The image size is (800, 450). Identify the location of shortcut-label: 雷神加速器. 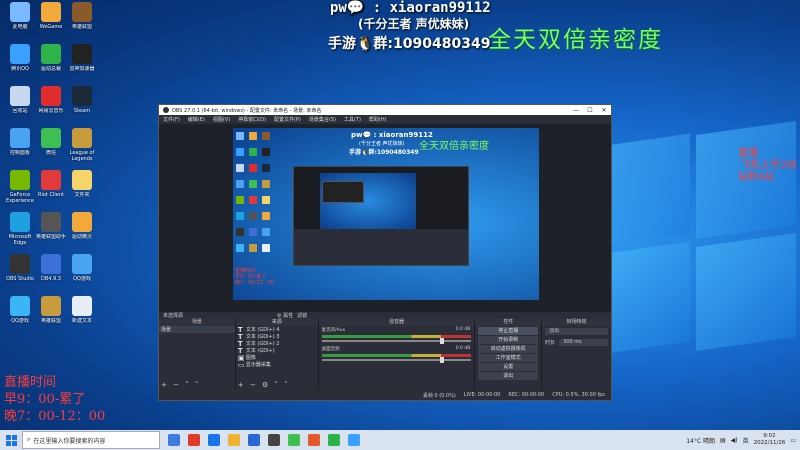
(82, 69).